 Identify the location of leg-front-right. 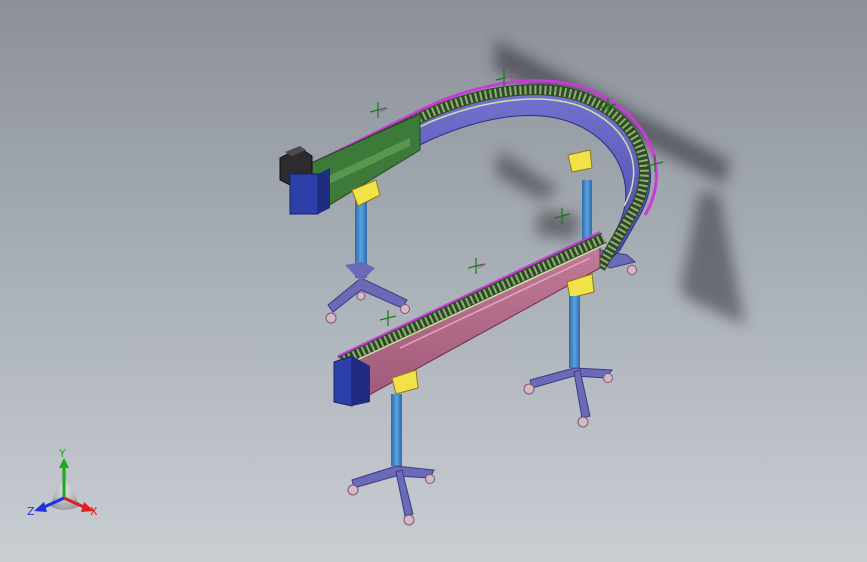
(568, 362).